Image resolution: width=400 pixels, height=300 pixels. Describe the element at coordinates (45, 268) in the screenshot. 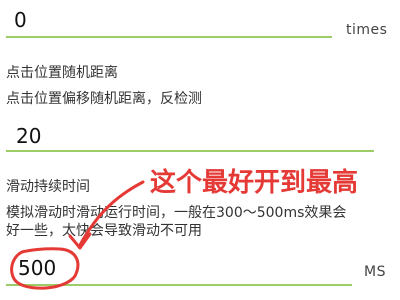

I see `annotation-circle` at that location.